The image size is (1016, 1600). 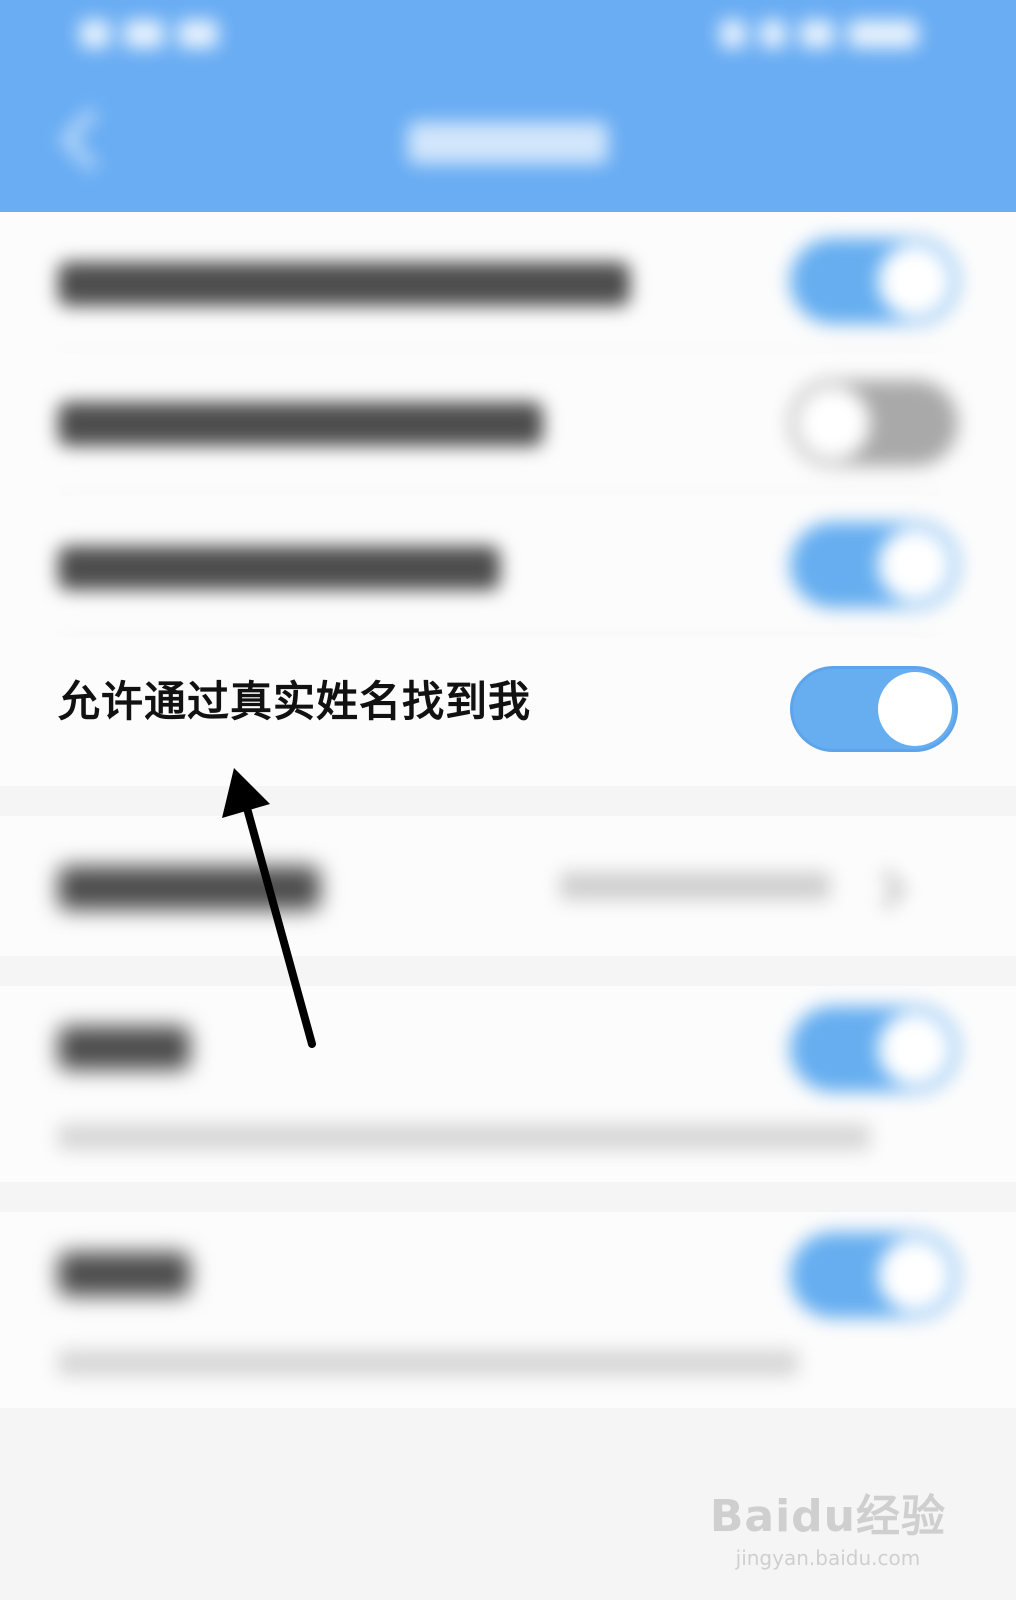 I want to click on setting-row-follow-permission, so click(x=508, y=886).